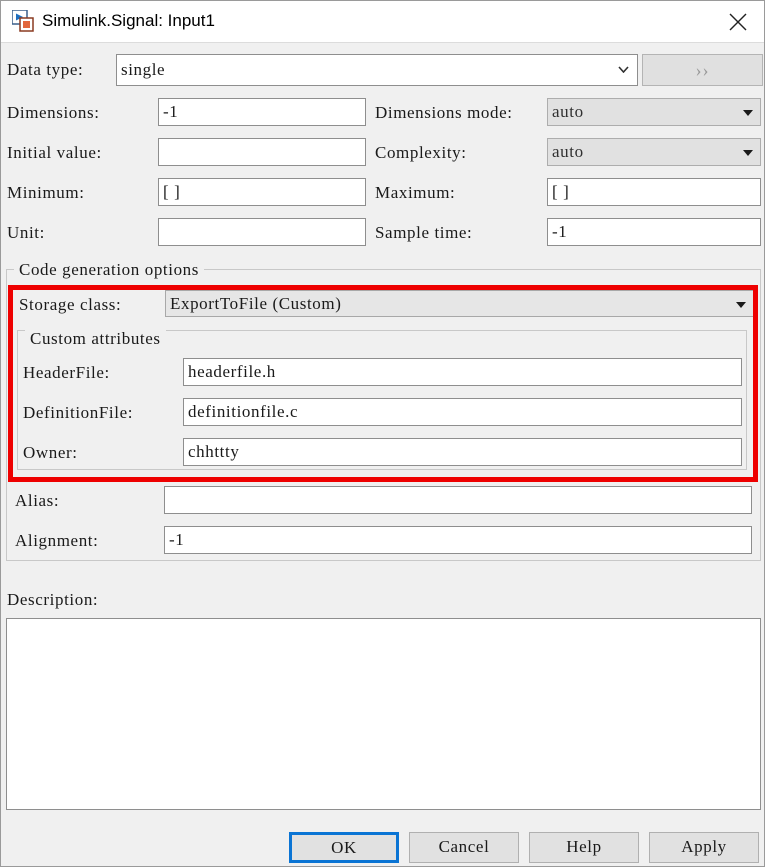  What do you see at coordinates (704, 847) in the screenshot?
I see `apply-button: Apply` at bounding box center [704, 847].